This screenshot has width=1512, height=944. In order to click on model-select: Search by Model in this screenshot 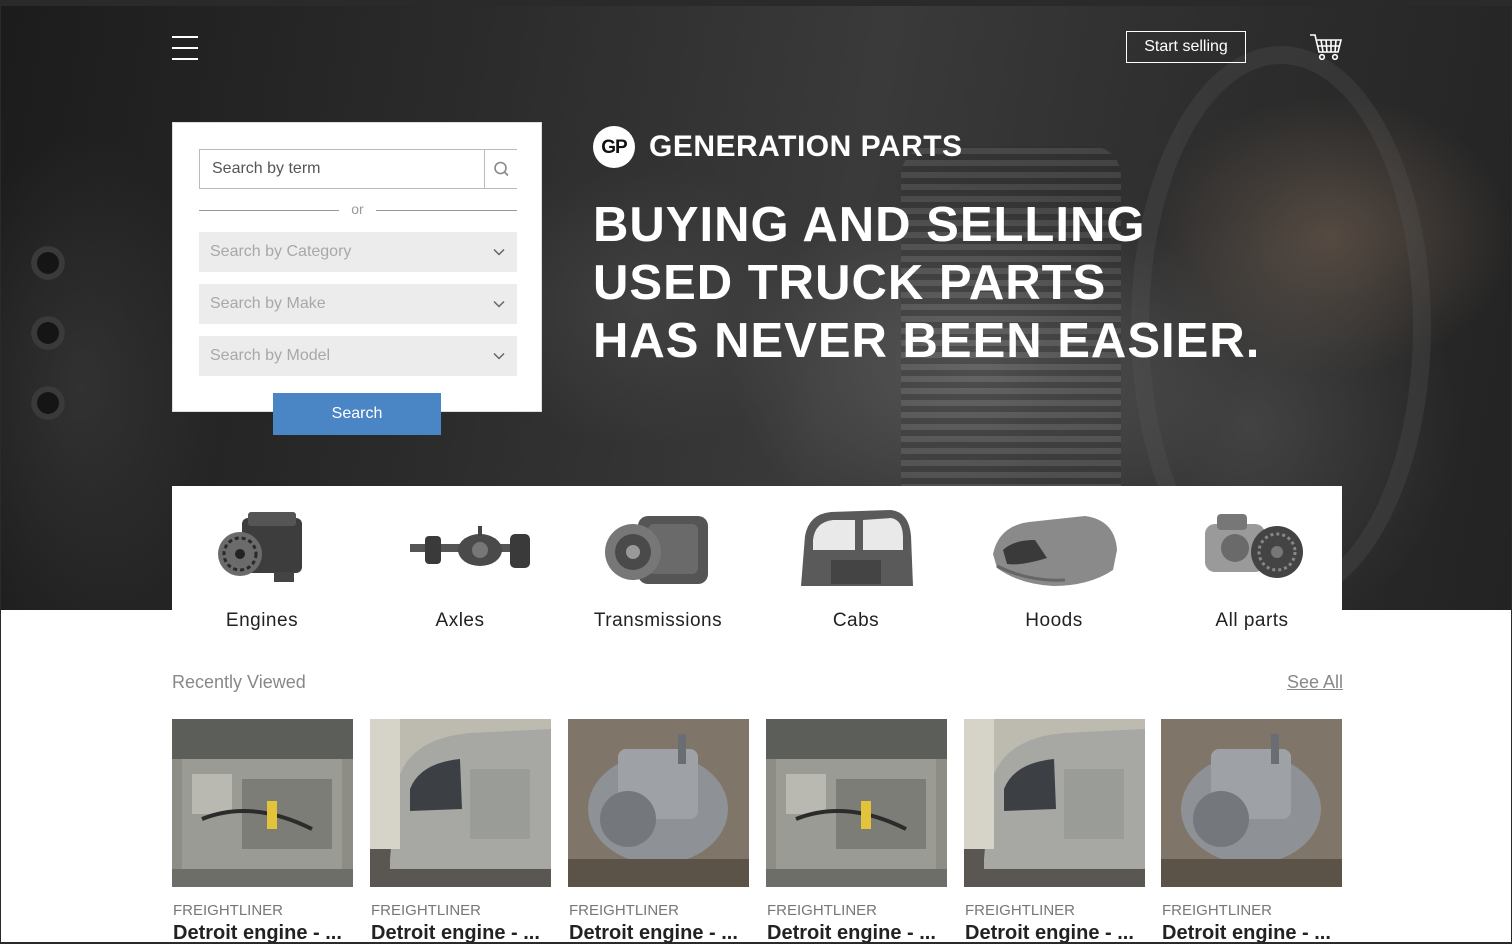, I will do `click(358, 356)`.